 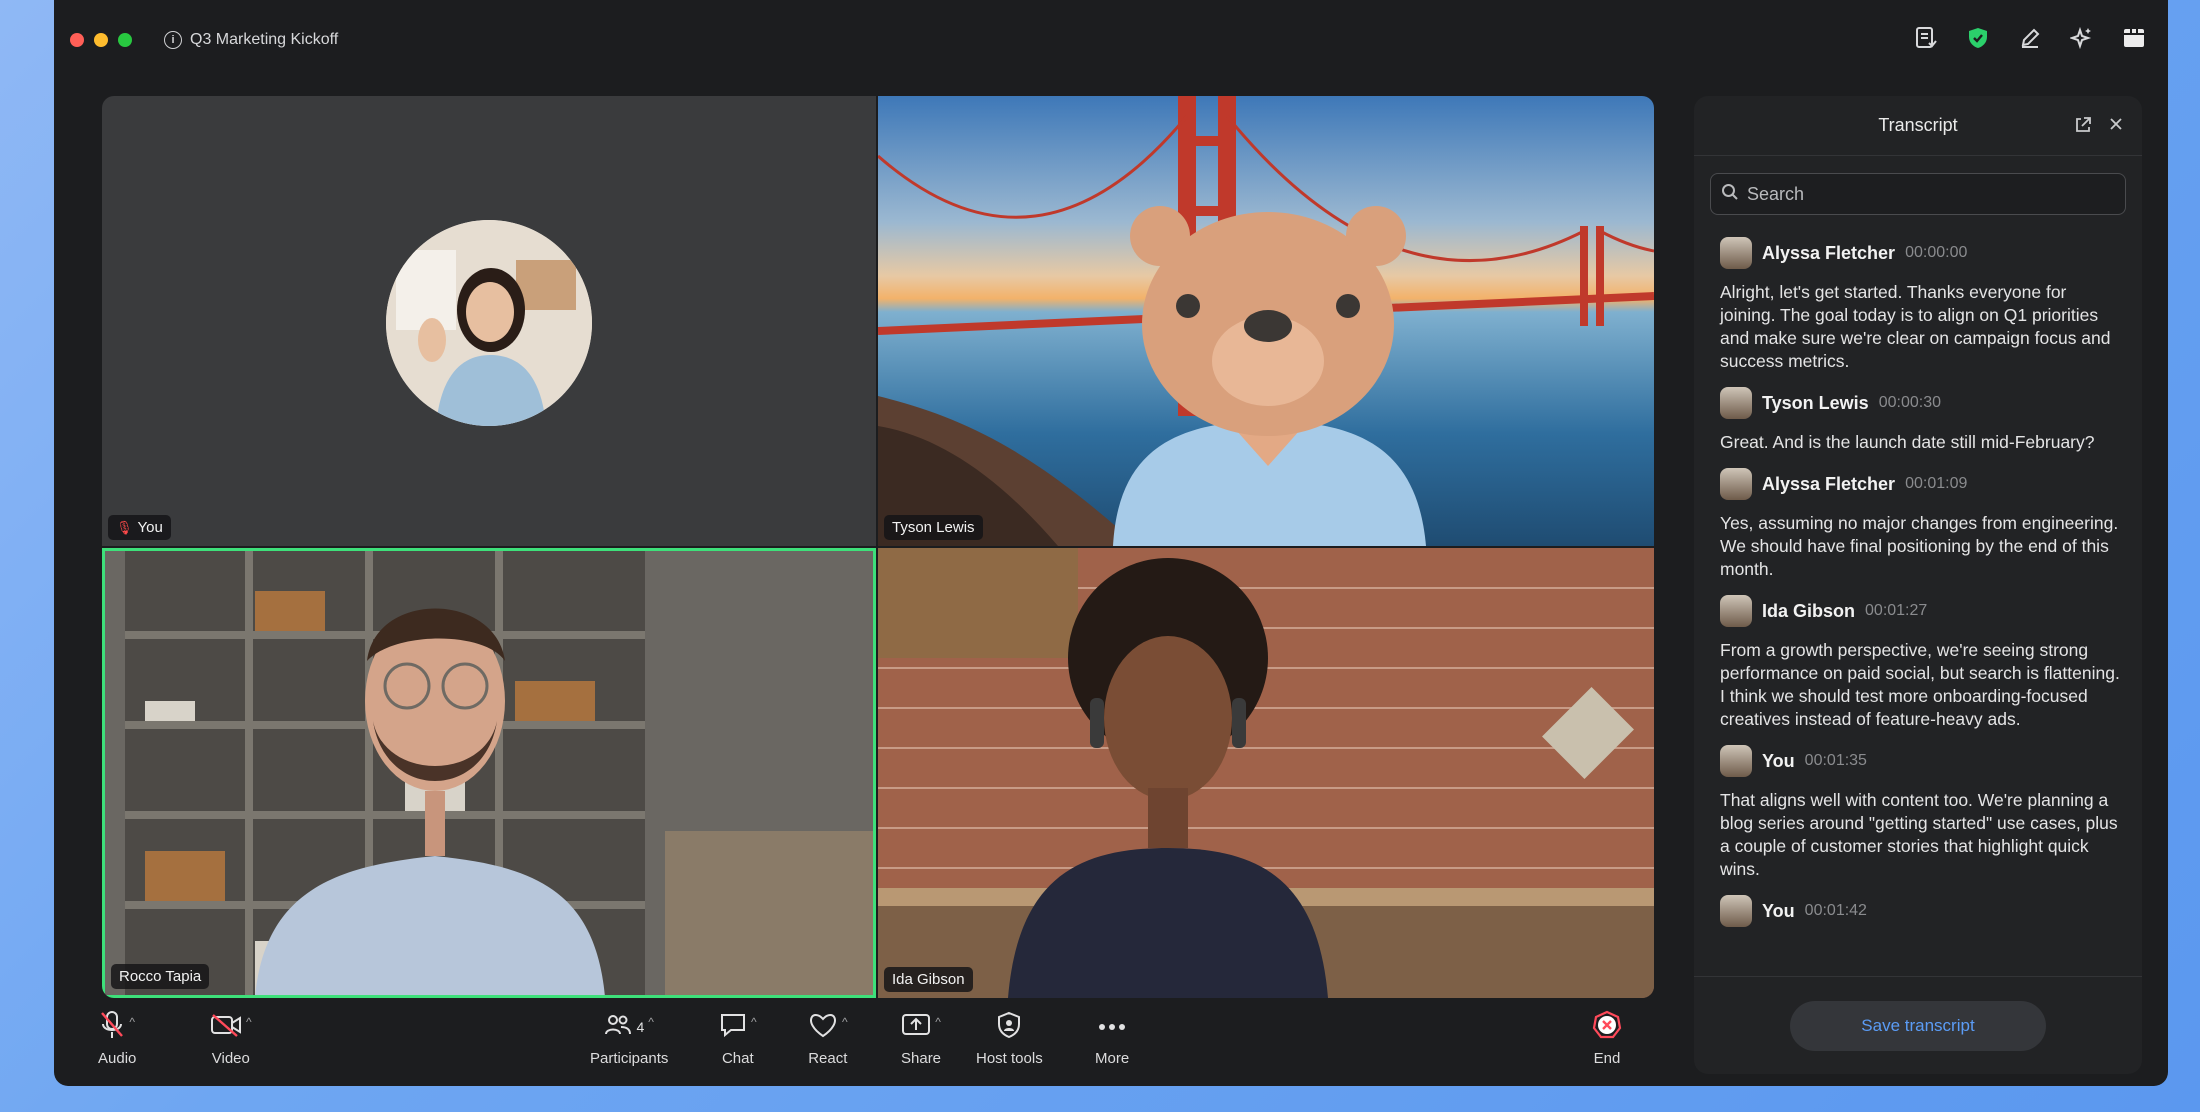 I want to click on participant-name: Tyson Lewis, so click(x=933, y=527).